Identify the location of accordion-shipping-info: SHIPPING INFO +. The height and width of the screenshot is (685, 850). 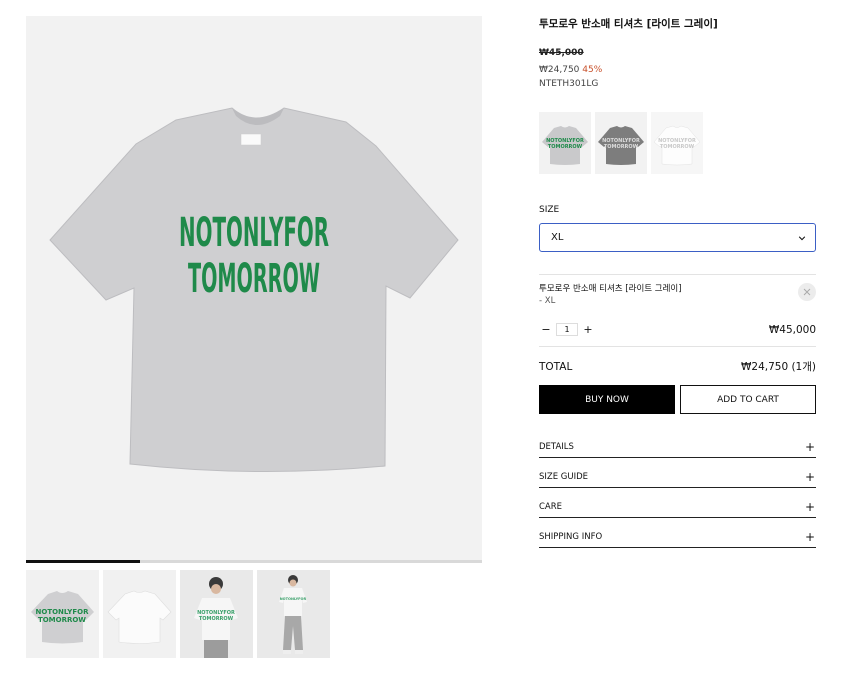
(677, 533).